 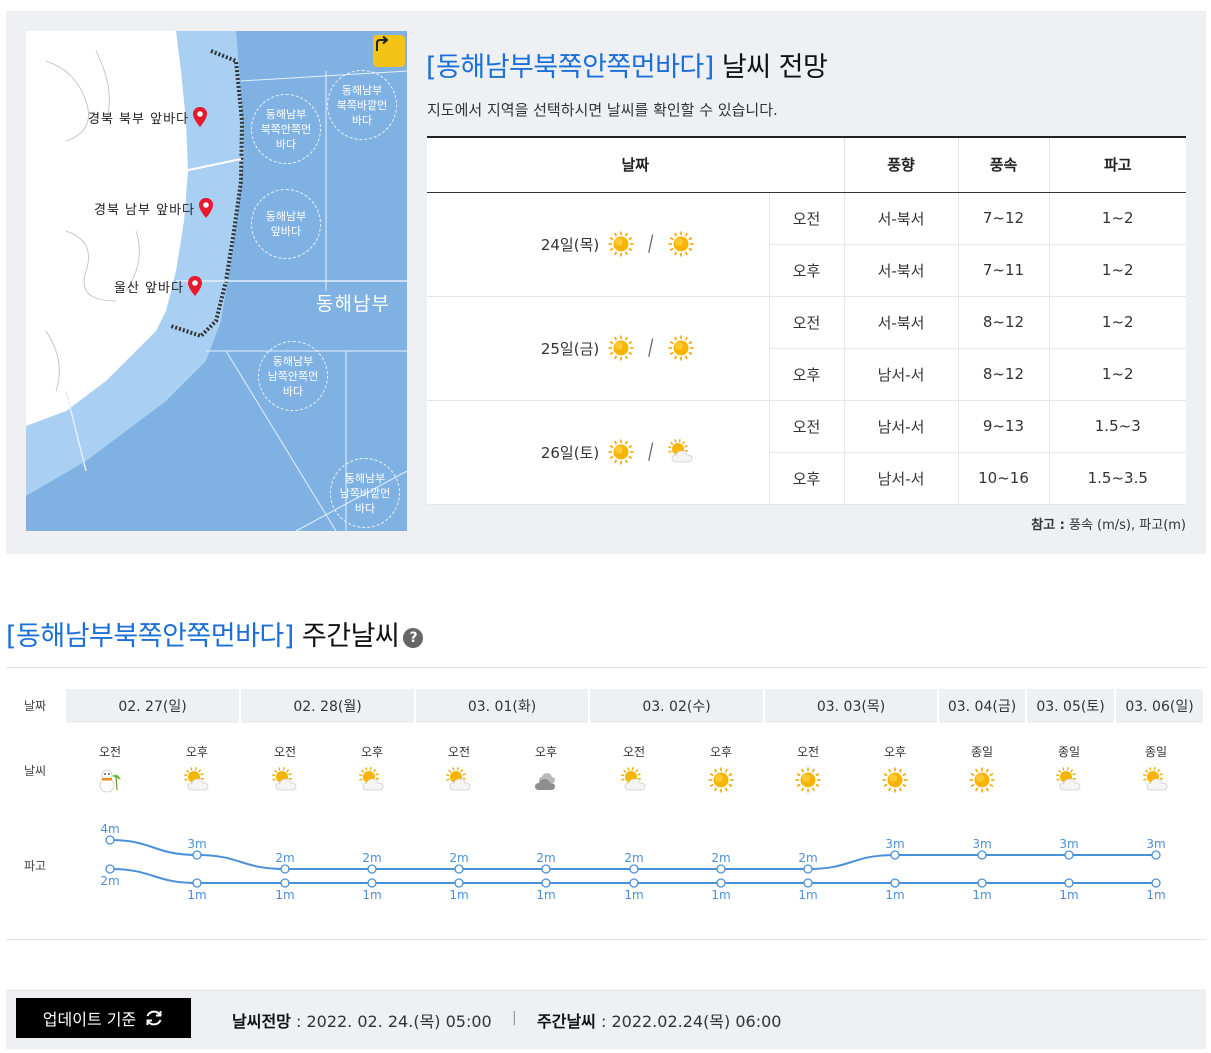 I want to click on pin-label: 울산 앞바다, so click(x=149, y=288).